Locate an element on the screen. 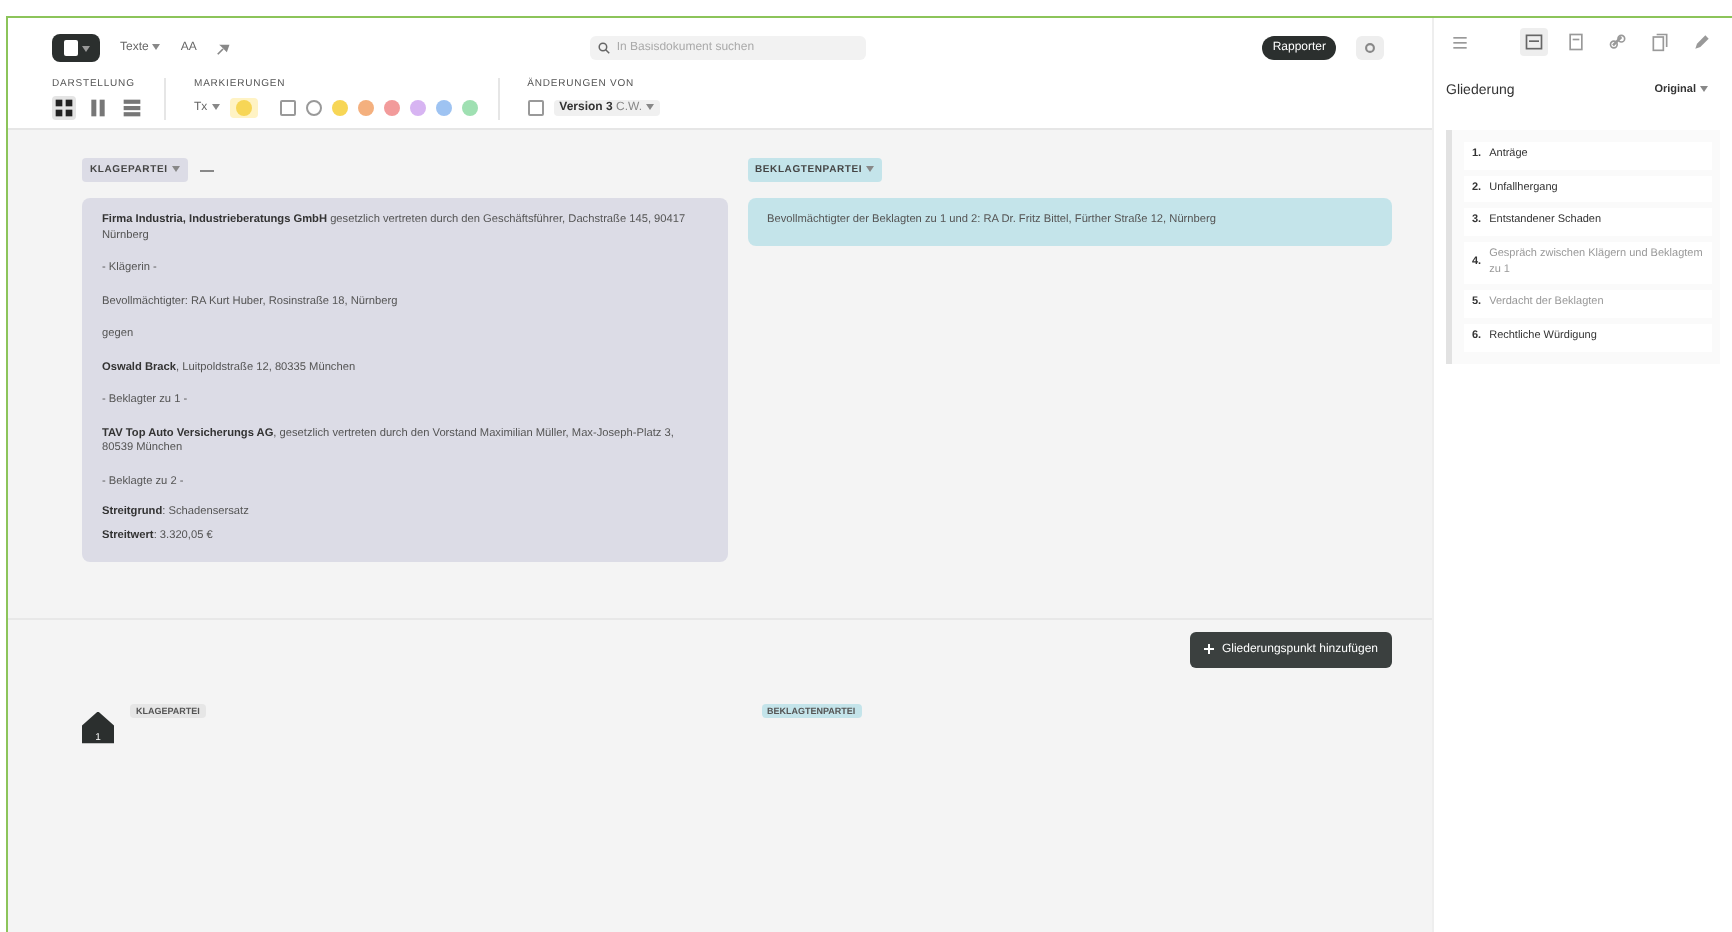 The image size is (1732, 932). highlight-pen-dot is located at coordinates (243, 108).